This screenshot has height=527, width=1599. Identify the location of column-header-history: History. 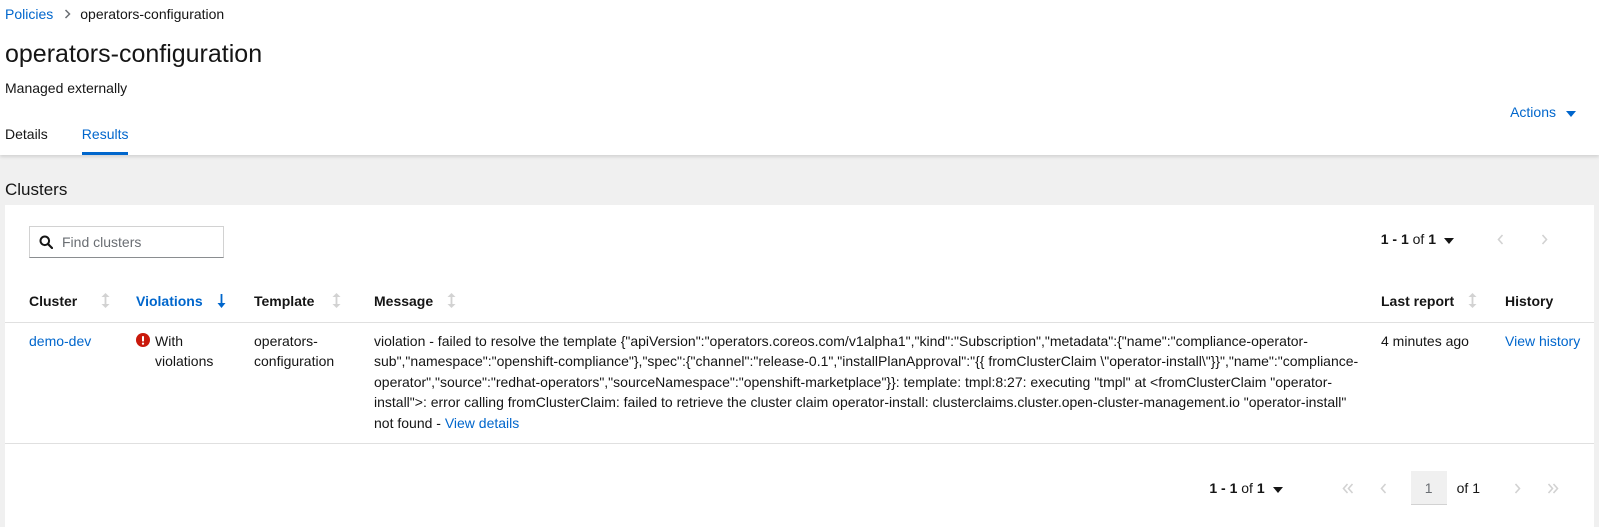
(1529, 300).